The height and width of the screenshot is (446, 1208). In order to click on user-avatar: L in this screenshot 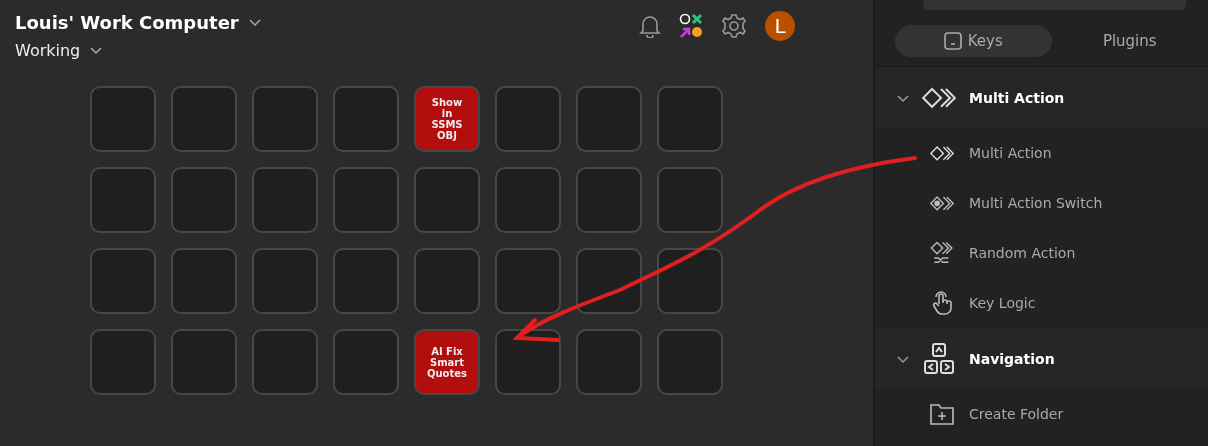, I will do `click(780, 26)`.